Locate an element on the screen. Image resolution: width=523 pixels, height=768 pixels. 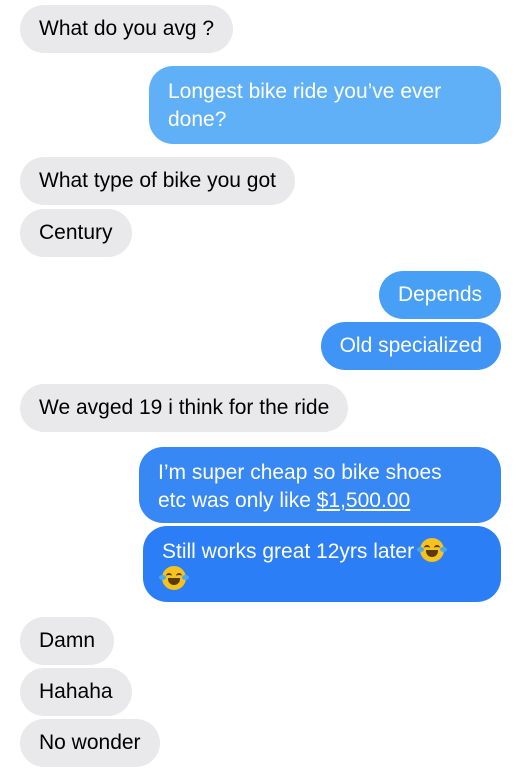
message-text: What type of bike you got is located at coordinates (157, 180).